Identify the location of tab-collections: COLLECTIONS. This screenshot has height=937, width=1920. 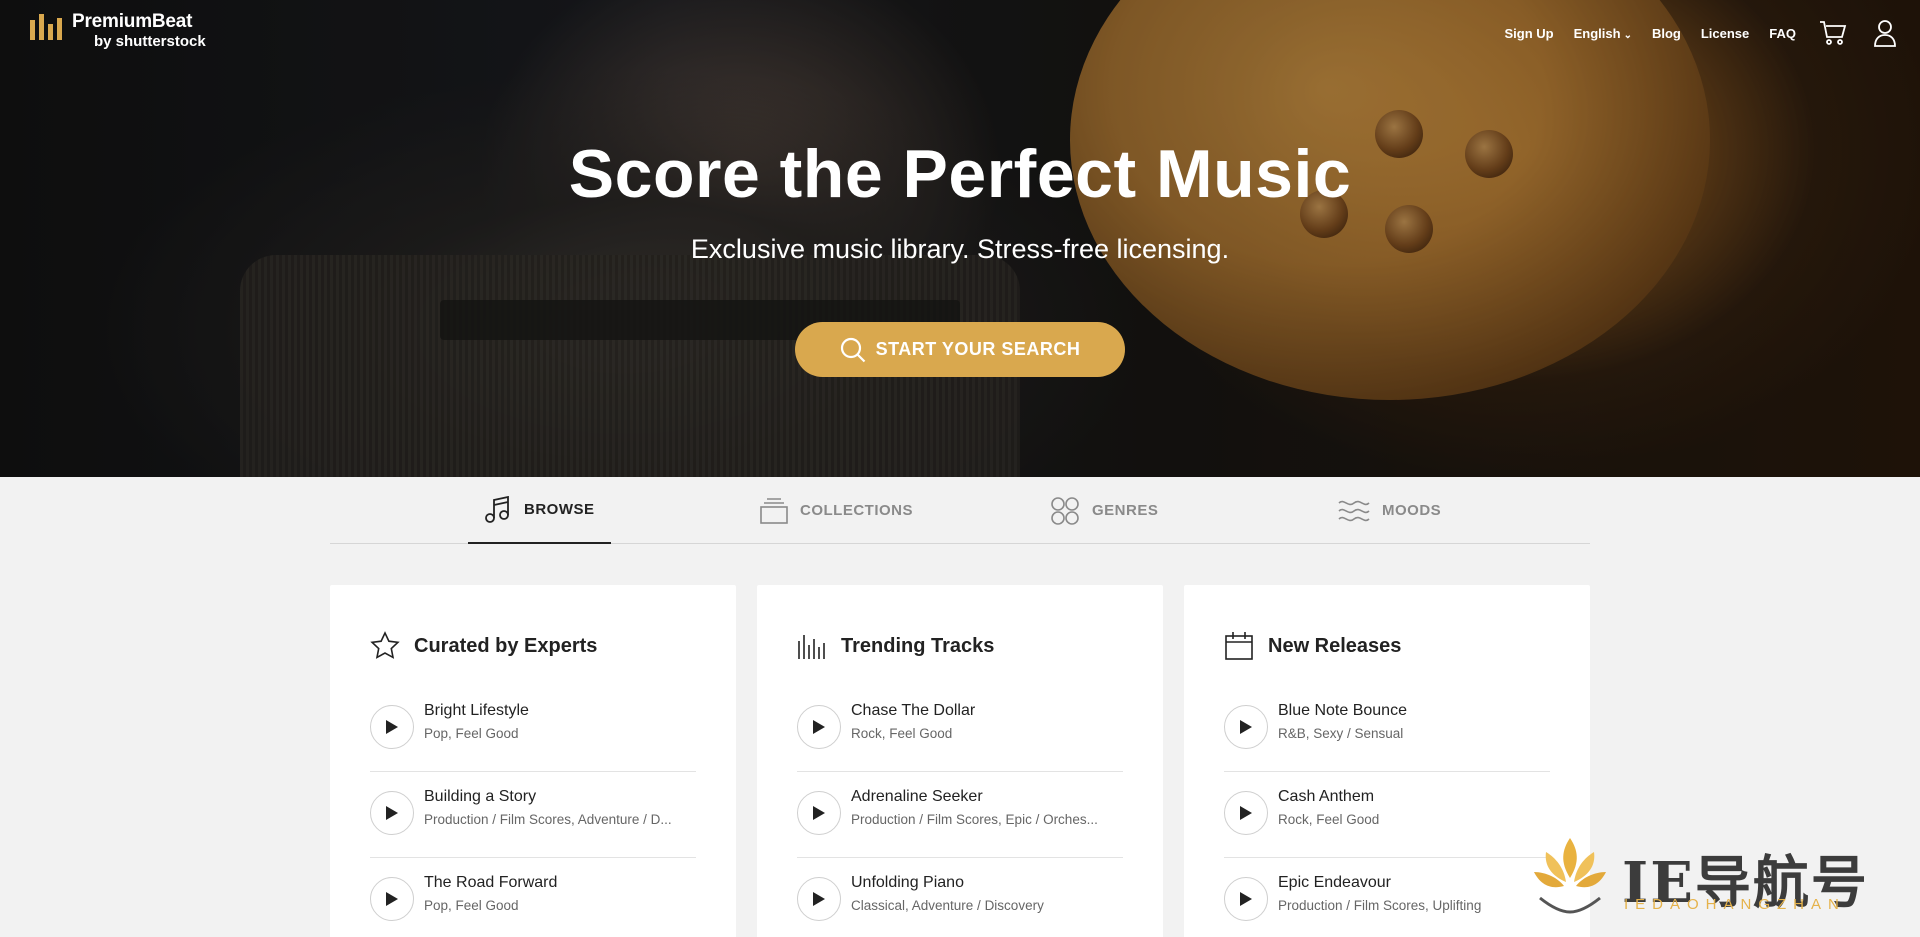
(836, 510).